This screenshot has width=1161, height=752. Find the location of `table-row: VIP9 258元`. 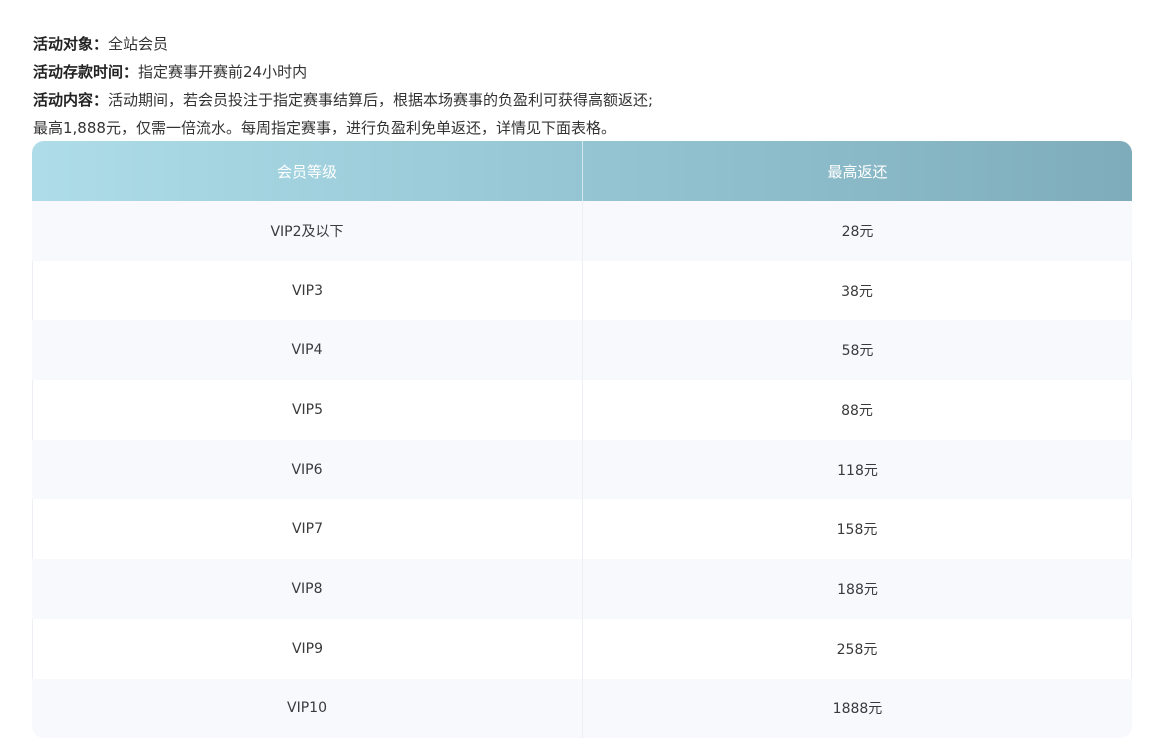

table-row: VIP9 258元 is located at coordinates (582, 648).